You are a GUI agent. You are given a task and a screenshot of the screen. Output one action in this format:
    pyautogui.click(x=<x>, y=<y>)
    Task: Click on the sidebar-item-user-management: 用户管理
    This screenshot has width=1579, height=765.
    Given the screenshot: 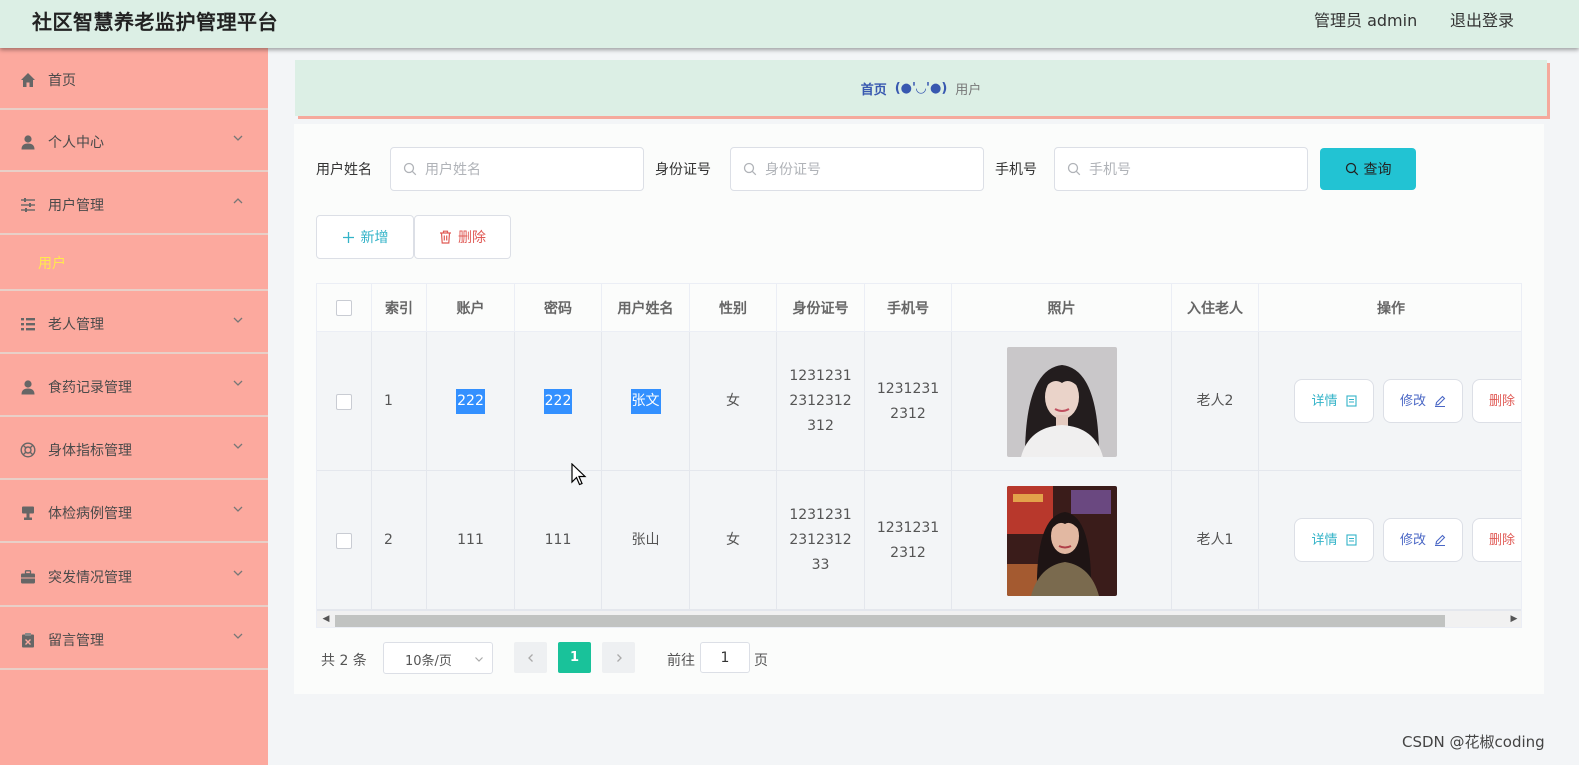 What is the action you would take?
    pyautogui.click(x=134, y=204)
    